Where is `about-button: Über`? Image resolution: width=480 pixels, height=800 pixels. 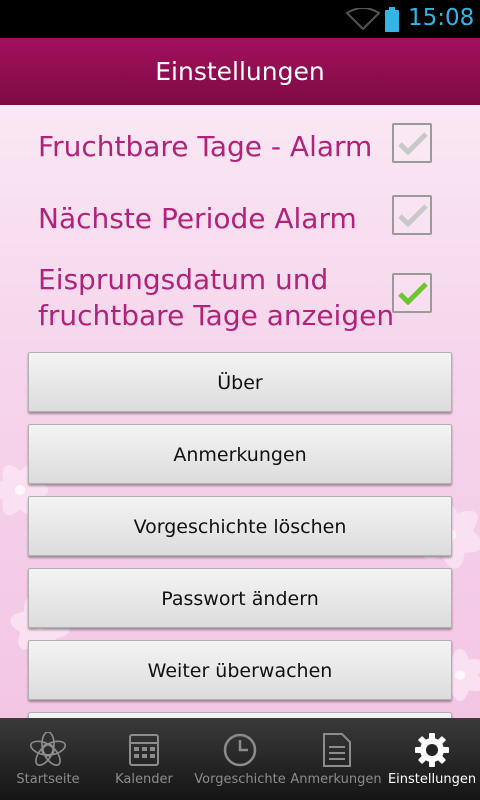
about-button: Über is located at coordinates (240, 382).